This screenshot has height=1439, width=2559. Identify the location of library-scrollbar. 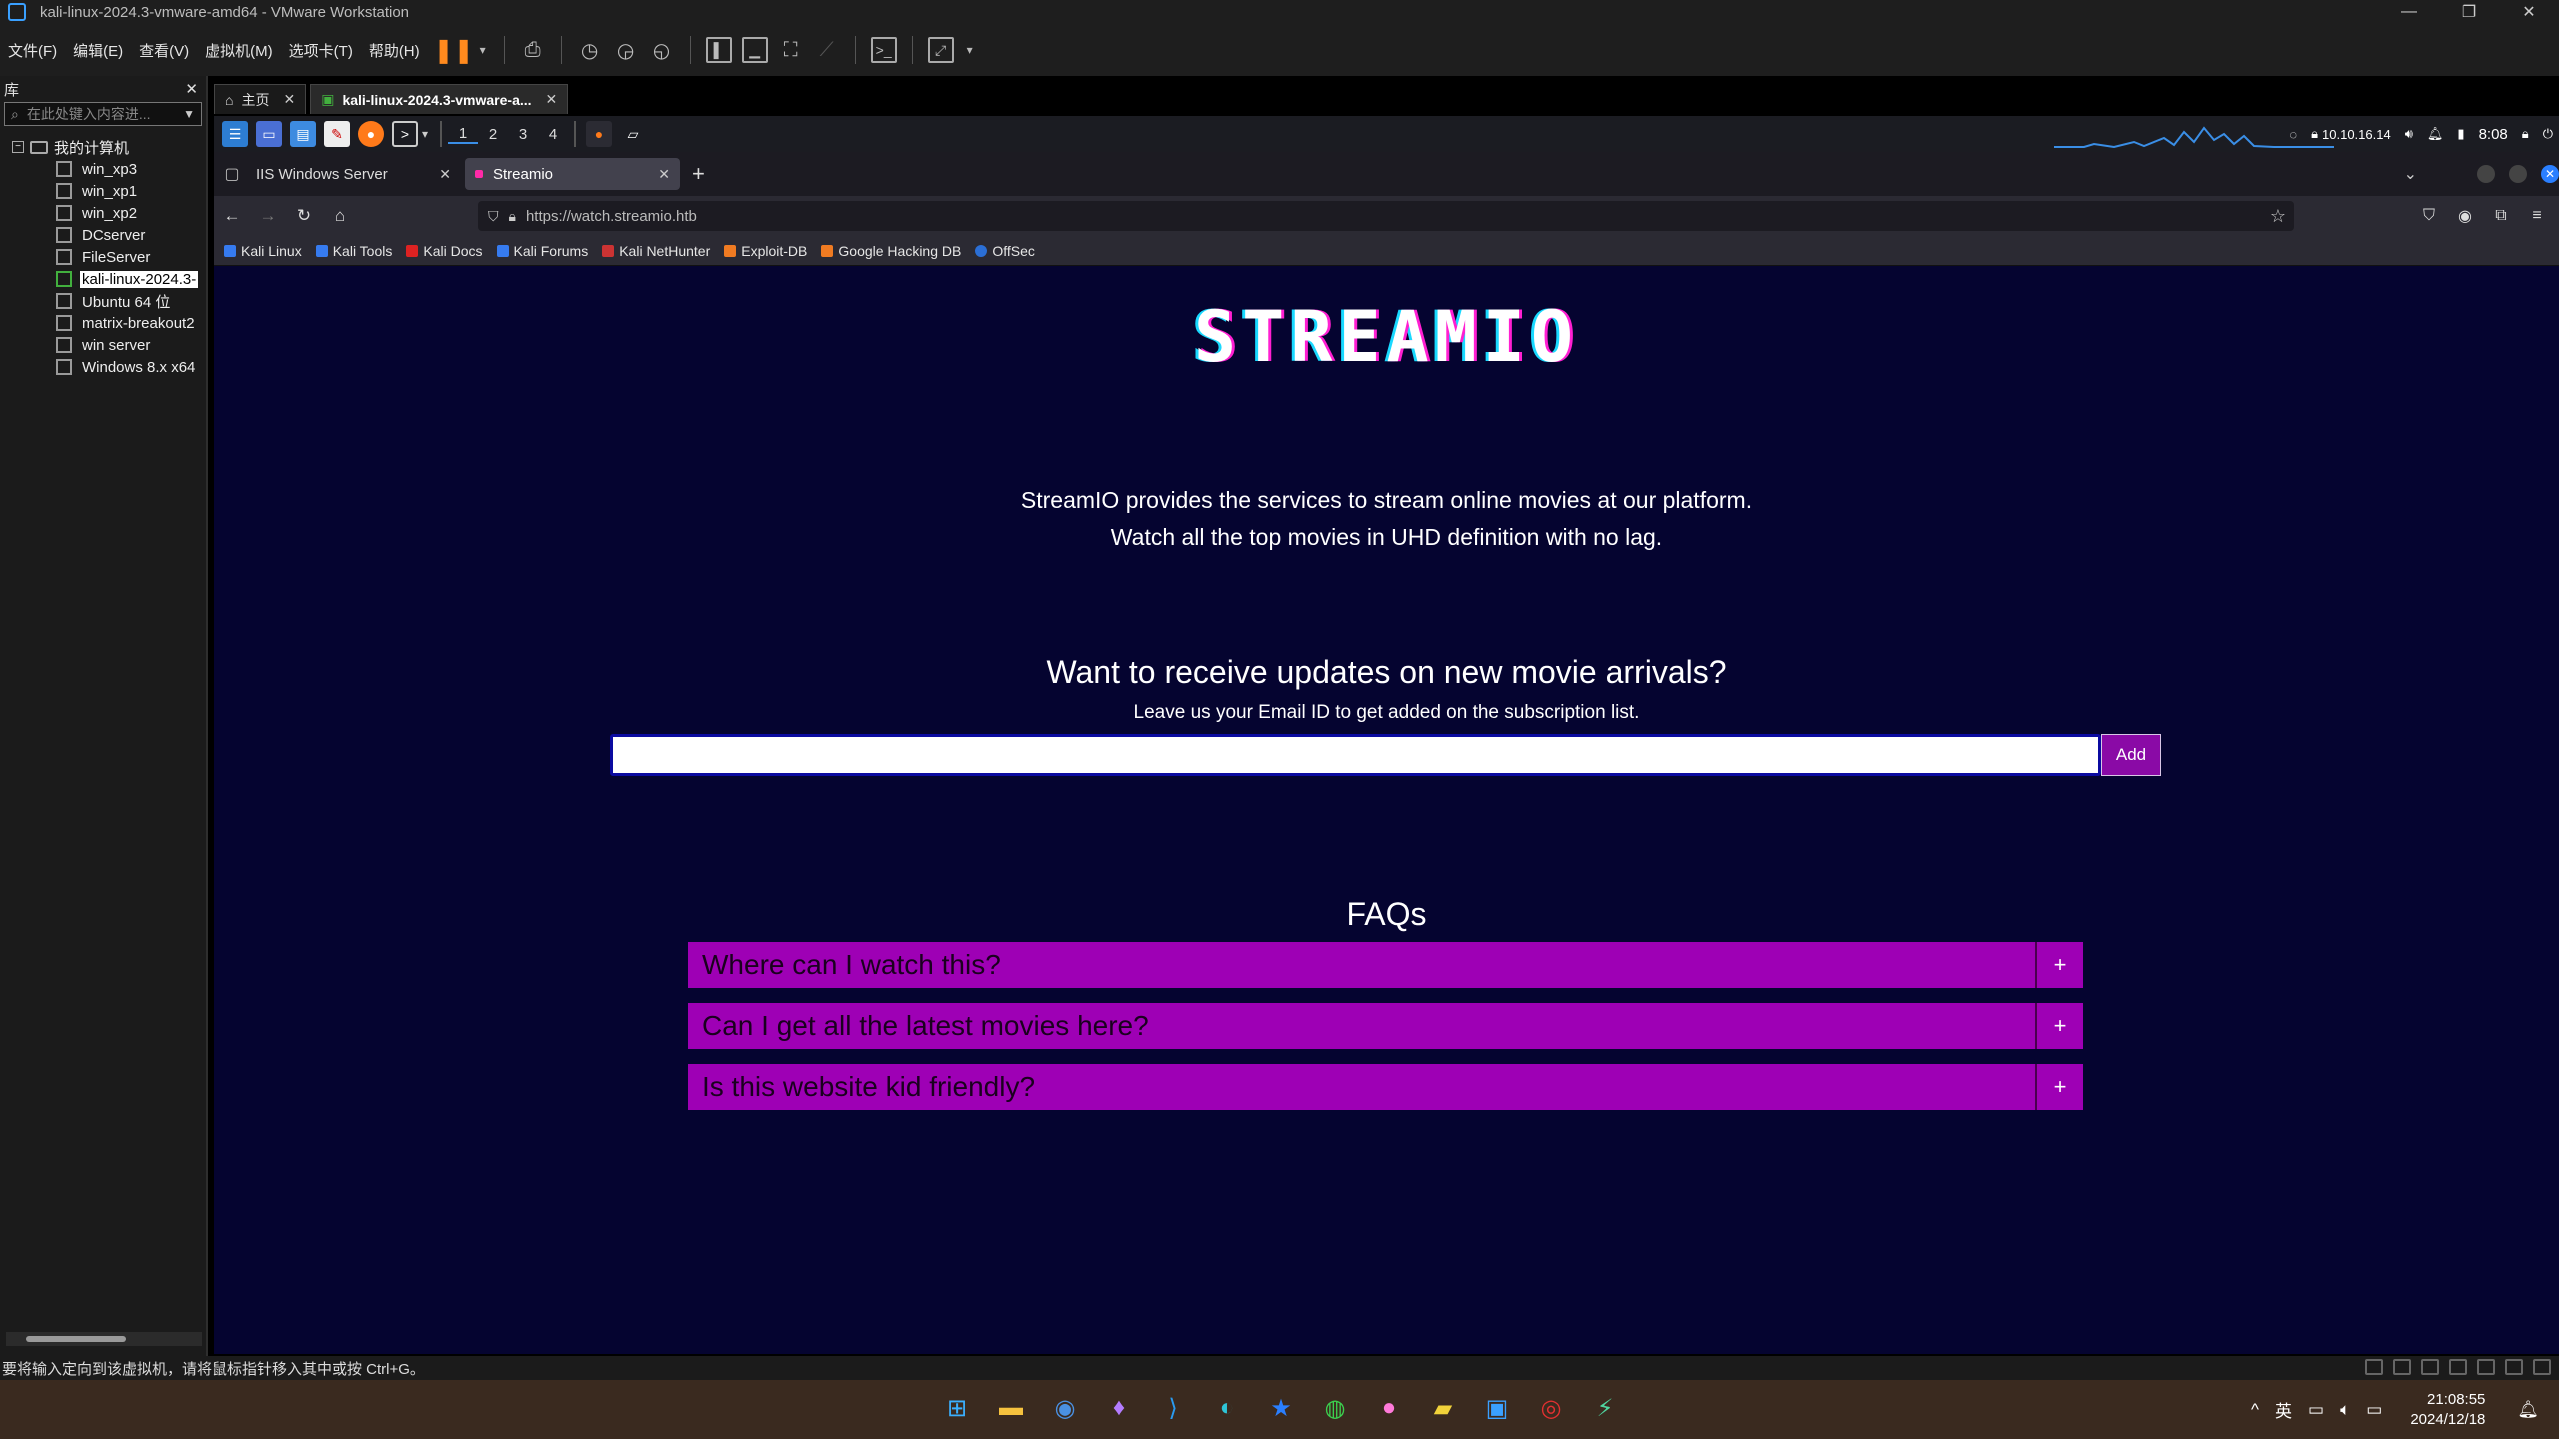
(104, 1339).